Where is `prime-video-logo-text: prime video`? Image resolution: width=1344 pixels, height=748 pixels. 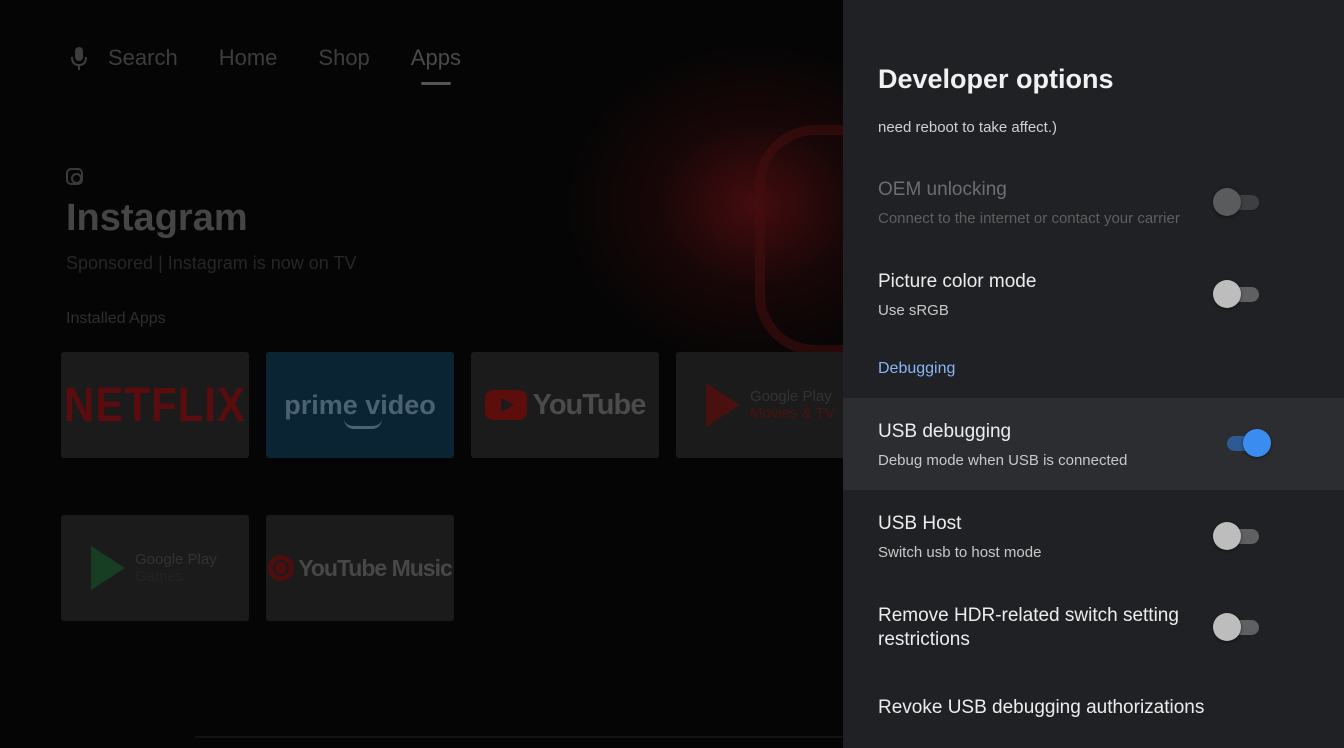 prime-video-logo-text: prime video is located at coordinates (360, 404).